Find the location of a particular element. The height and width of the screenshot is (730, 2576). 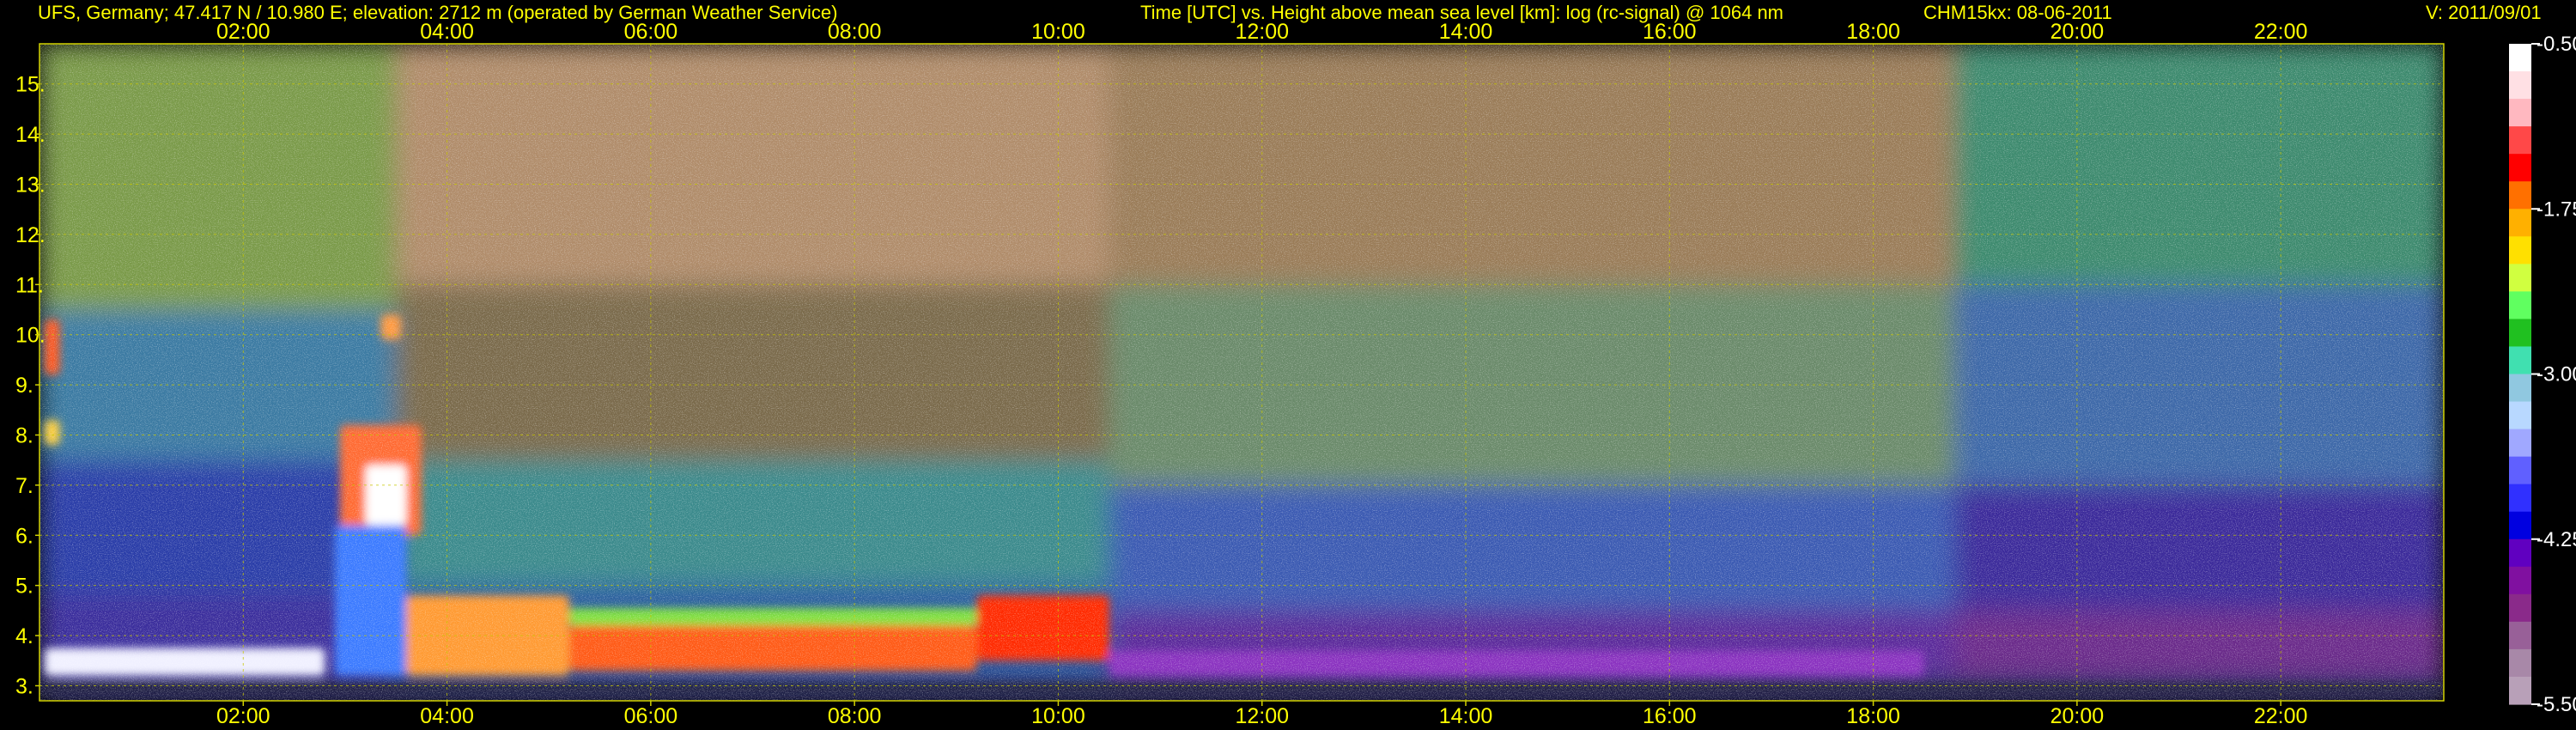

colorbar-tick-label: -1.75 is located at coordinates (2557, 209).